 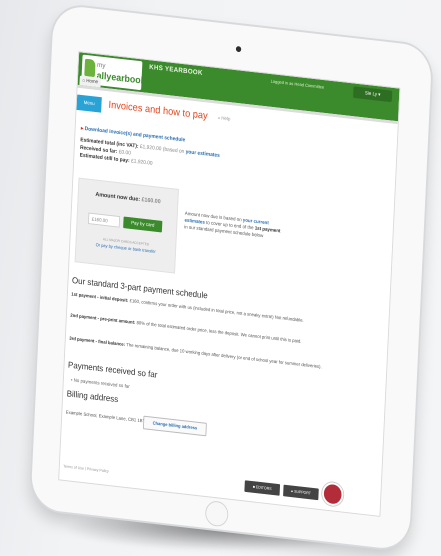 What do you see at coordinates (174, 426) in the screenshot?
I see `change-billing-button: Change billing address` at bounding box center [174, 426].